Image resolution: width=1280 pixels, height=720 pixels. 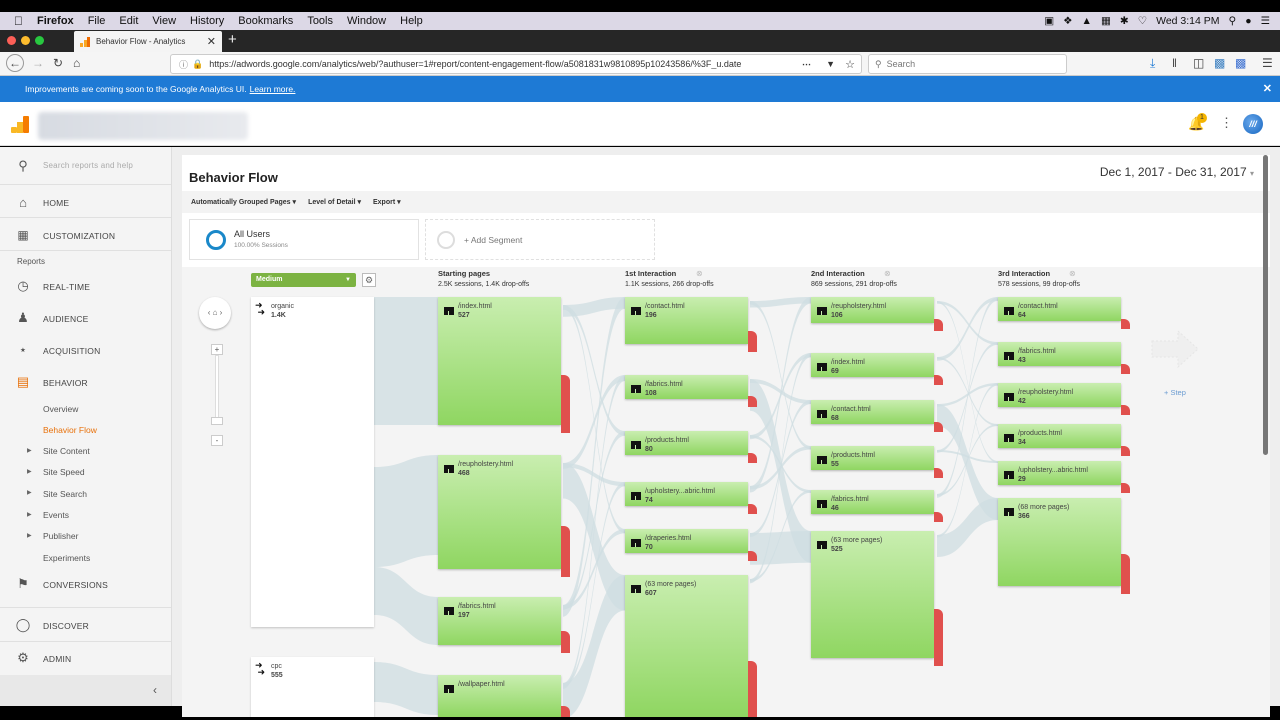 I want to click on flow-node: /fabrics.html 46, so click(x=872, y=502).